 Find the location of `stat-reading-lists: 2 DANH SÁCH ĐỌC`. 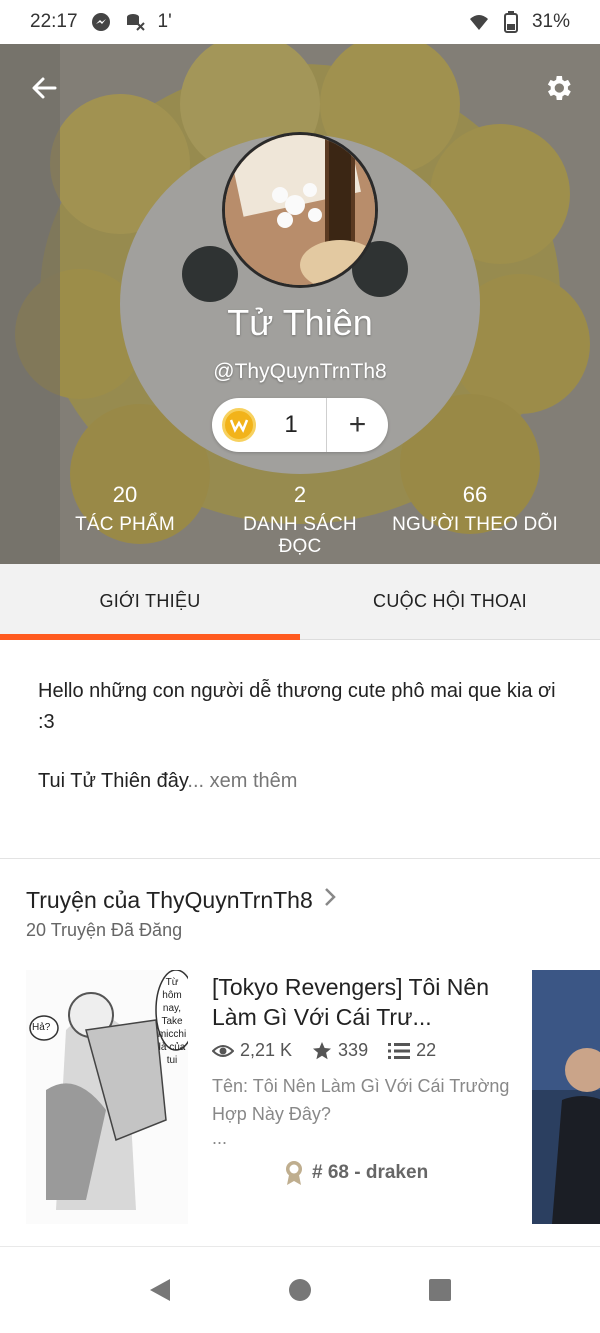

stat-reading-lists: 2 DANH SÁCH ĐỌC is located at coordinates (300, 520).